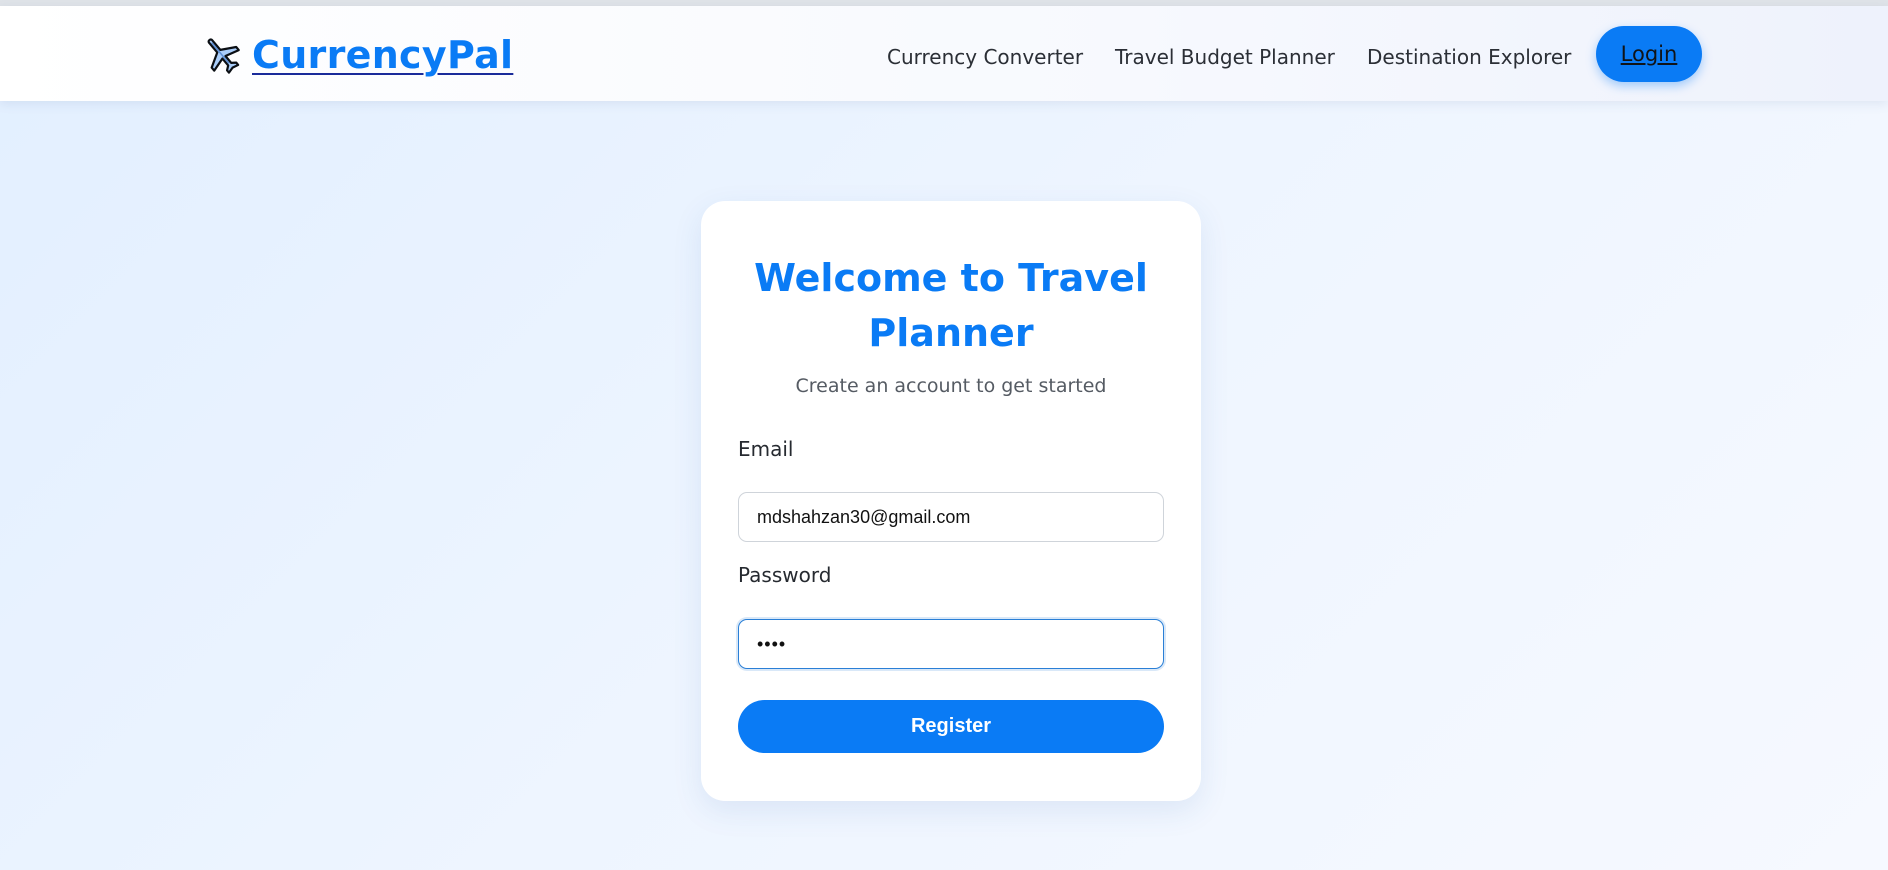 The width and height of the screenshot is (1888, 870). Describe the element at coordinates (951, 386) in the screenshot. I see `card-subtitle: Create an account to get started` at that location.